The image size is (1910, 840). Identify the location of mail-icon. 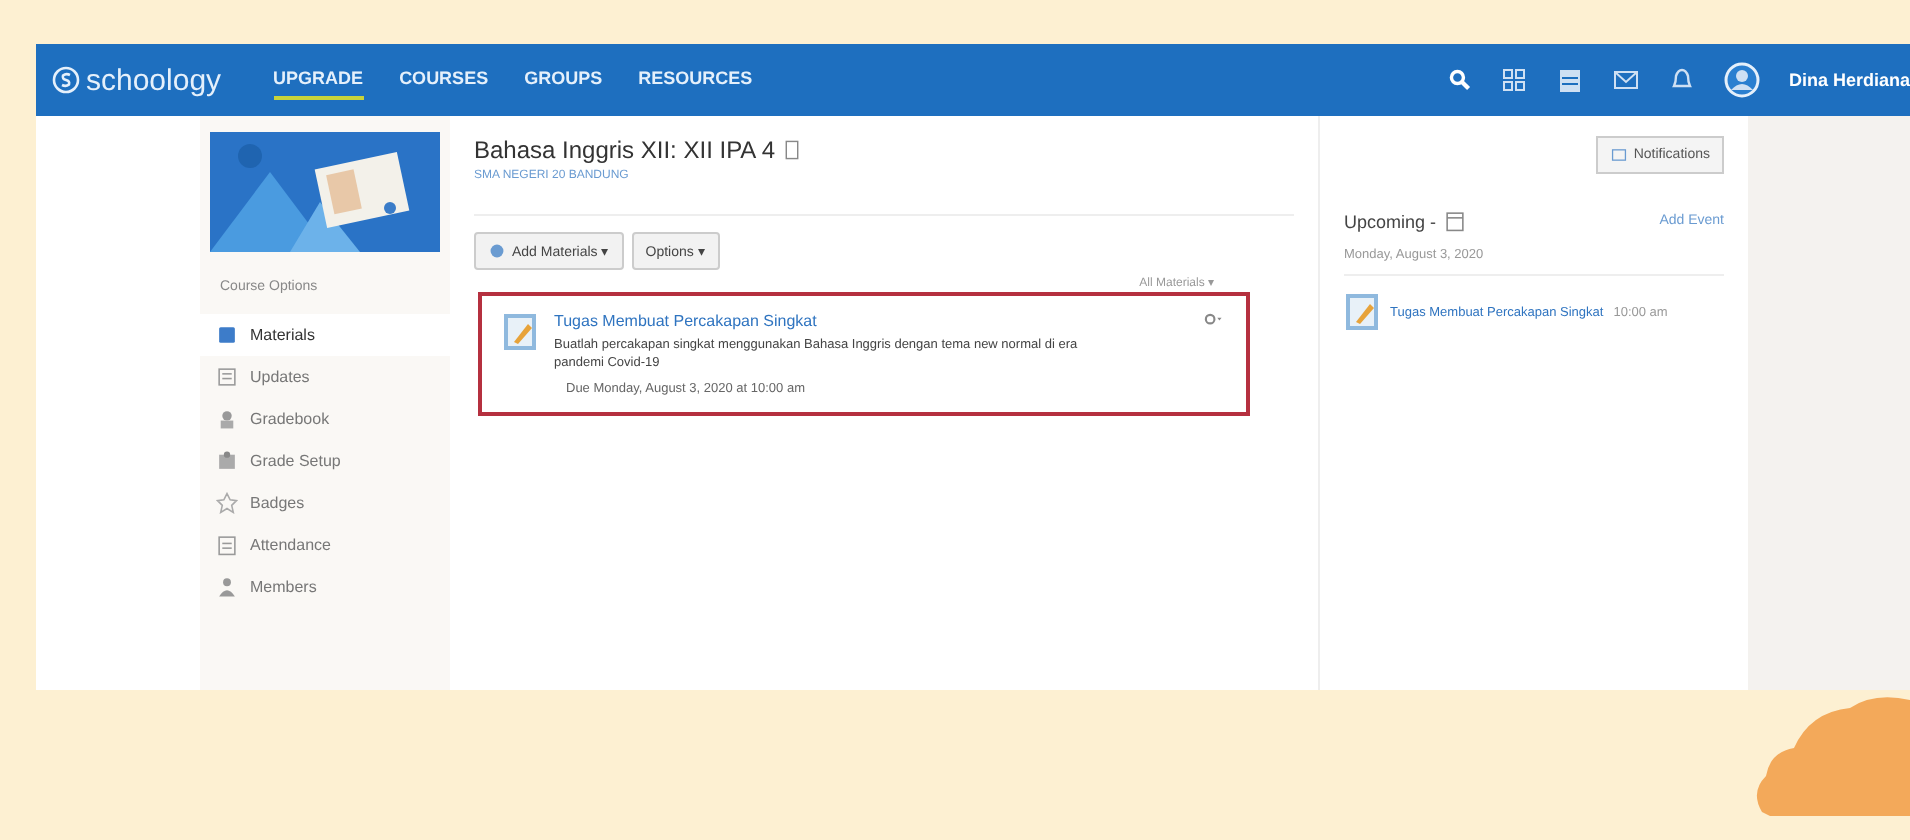
(1626, 80).